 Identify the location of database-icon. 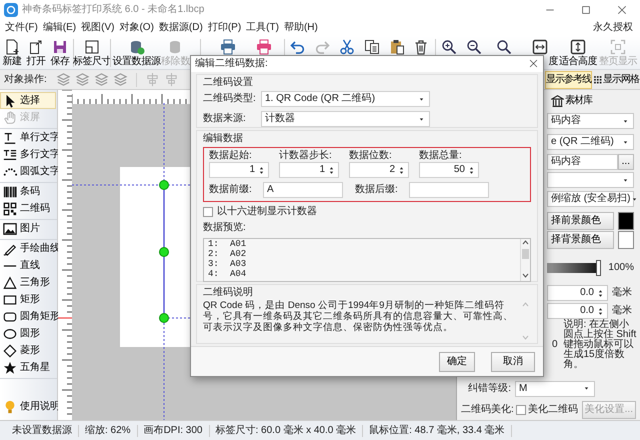
(136, 47).